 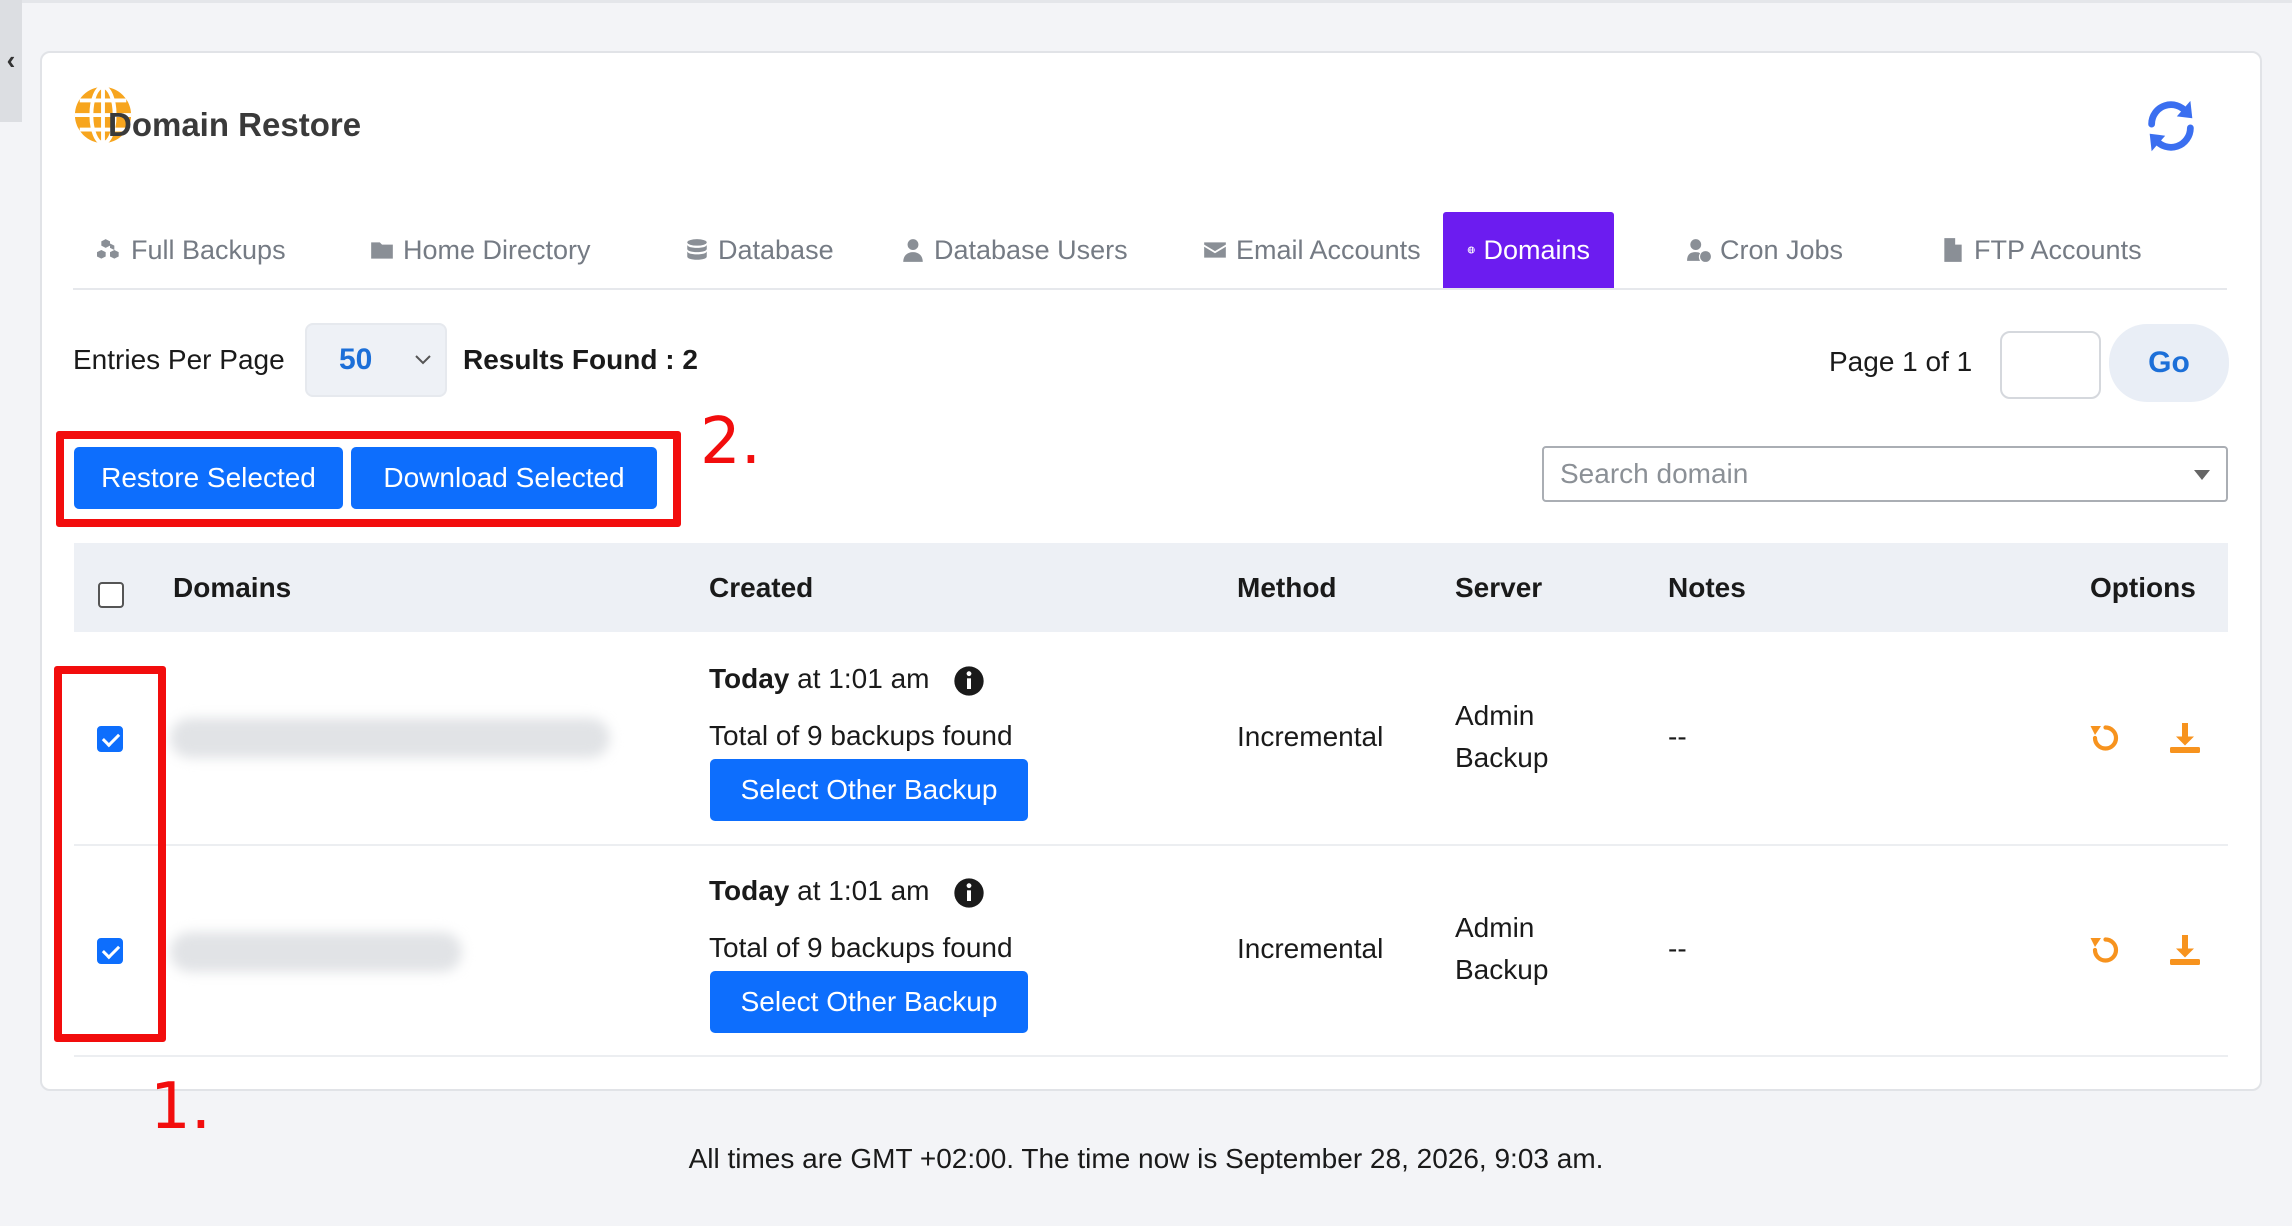 What do you see at coordinates (580, 359) in the screenshot?
I see `results-count: Results Found : 2` at bounding box center [580, 359].